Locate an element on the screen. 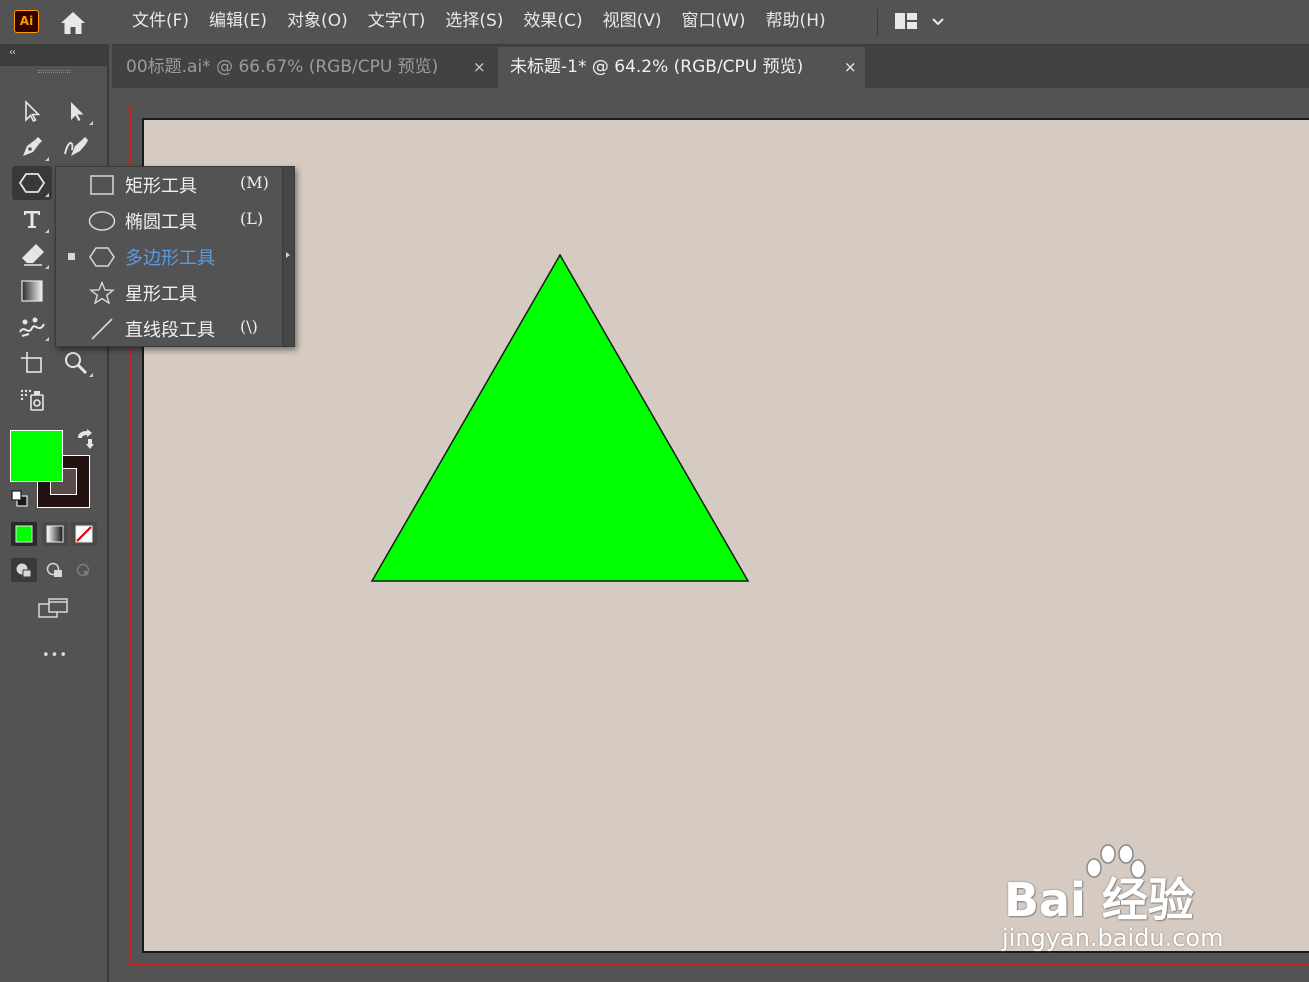 The height and width of the screenshot is (982, 1309). eraser-tool is located at coordinates (32, 255).